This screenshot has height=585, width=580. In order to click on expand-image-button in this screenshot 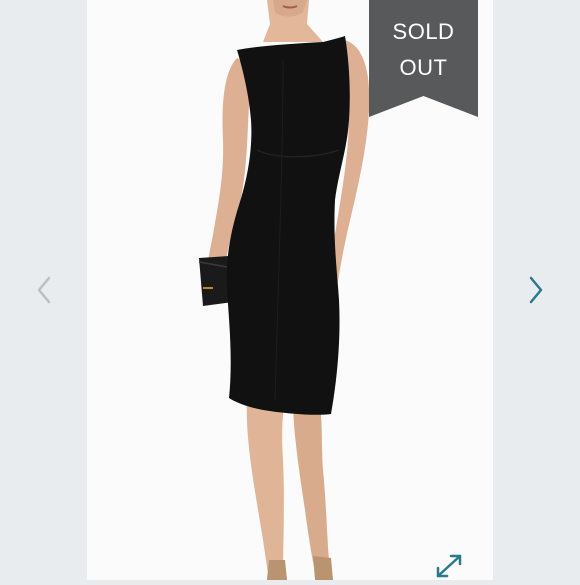, I will do `click(449, 566)`.